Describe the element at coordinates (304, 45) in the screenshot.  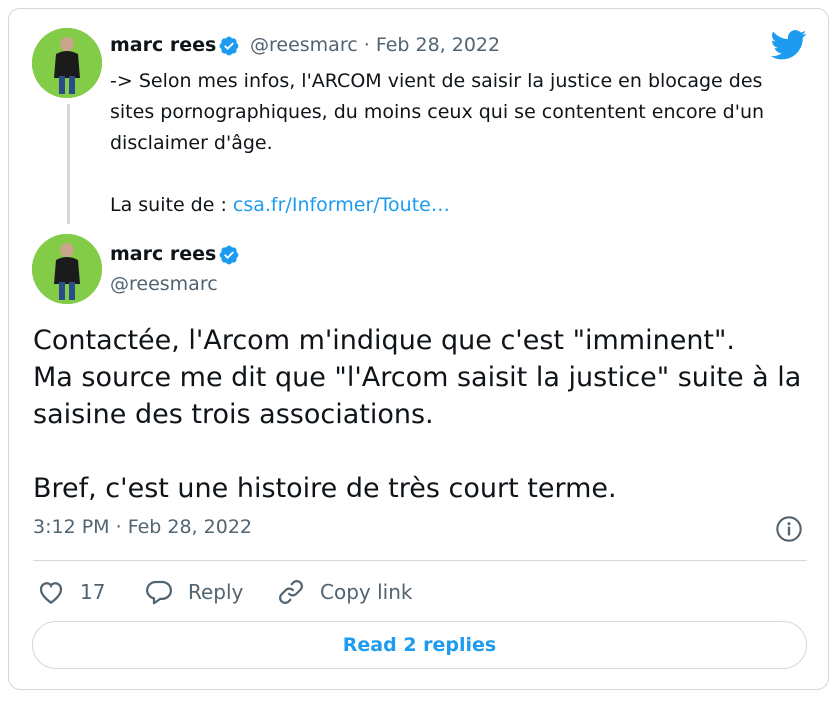
I see `quoted-handle: @reesmarc` at that location.